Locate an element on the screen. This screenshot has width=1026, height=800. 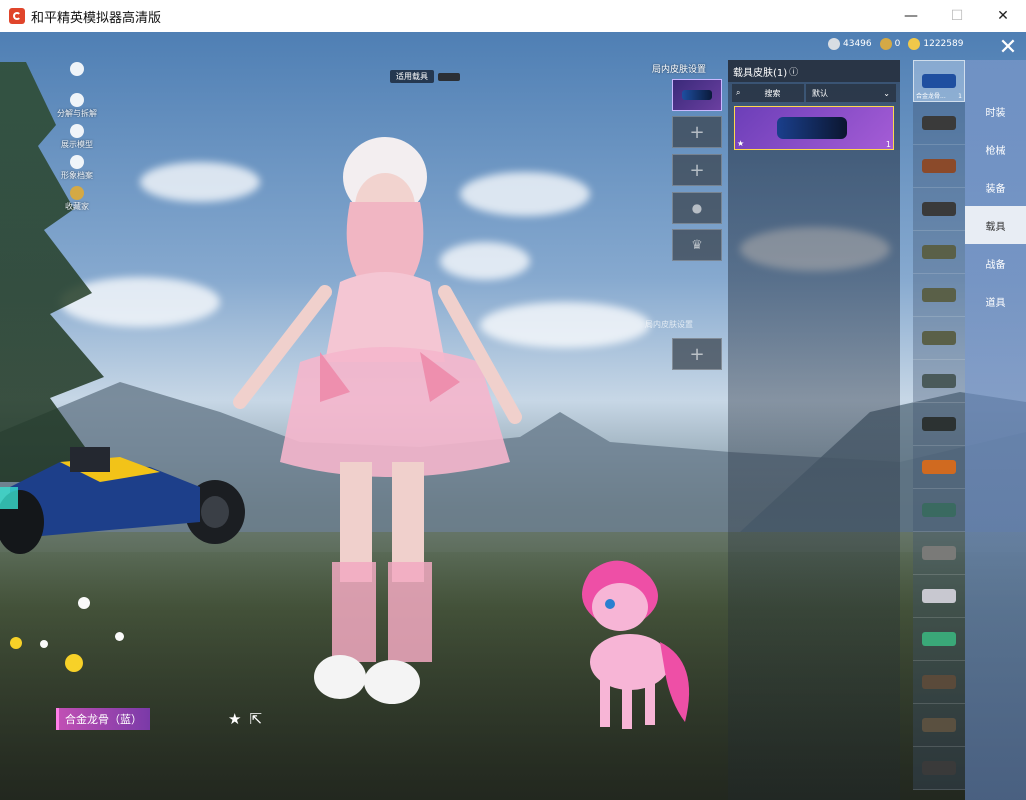
collector-badge-icon is located at coordinates (77, 193).